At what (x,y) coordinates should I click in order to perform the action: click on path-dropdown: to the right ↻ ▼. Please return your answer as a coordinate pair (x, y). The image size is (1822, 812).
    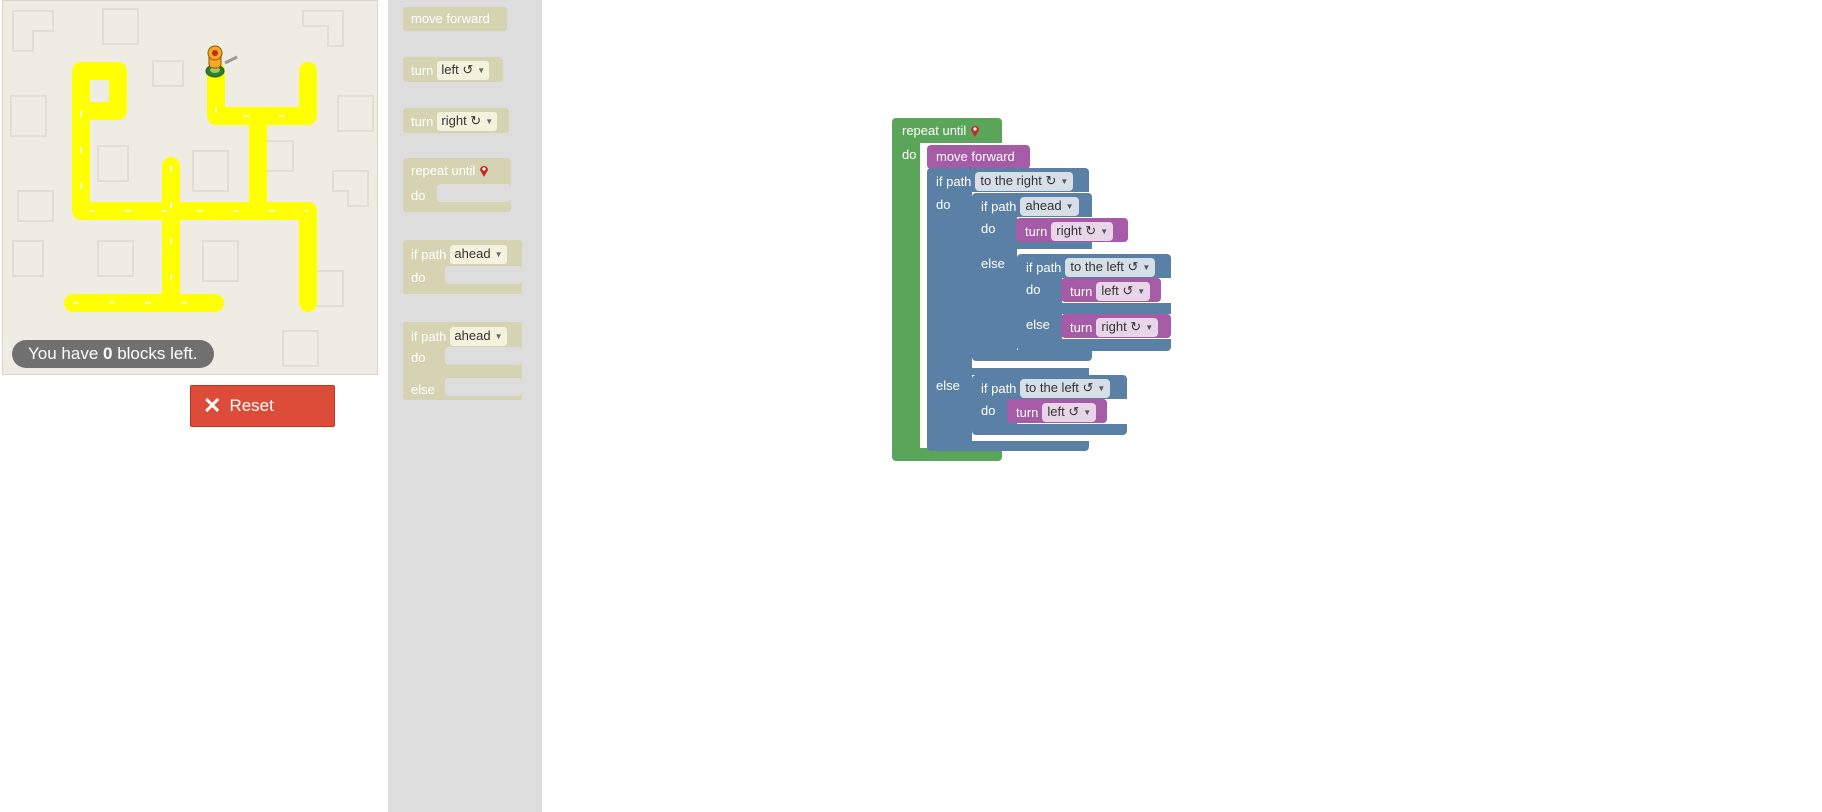
    Looking at the image, I should click on (1024, 181).